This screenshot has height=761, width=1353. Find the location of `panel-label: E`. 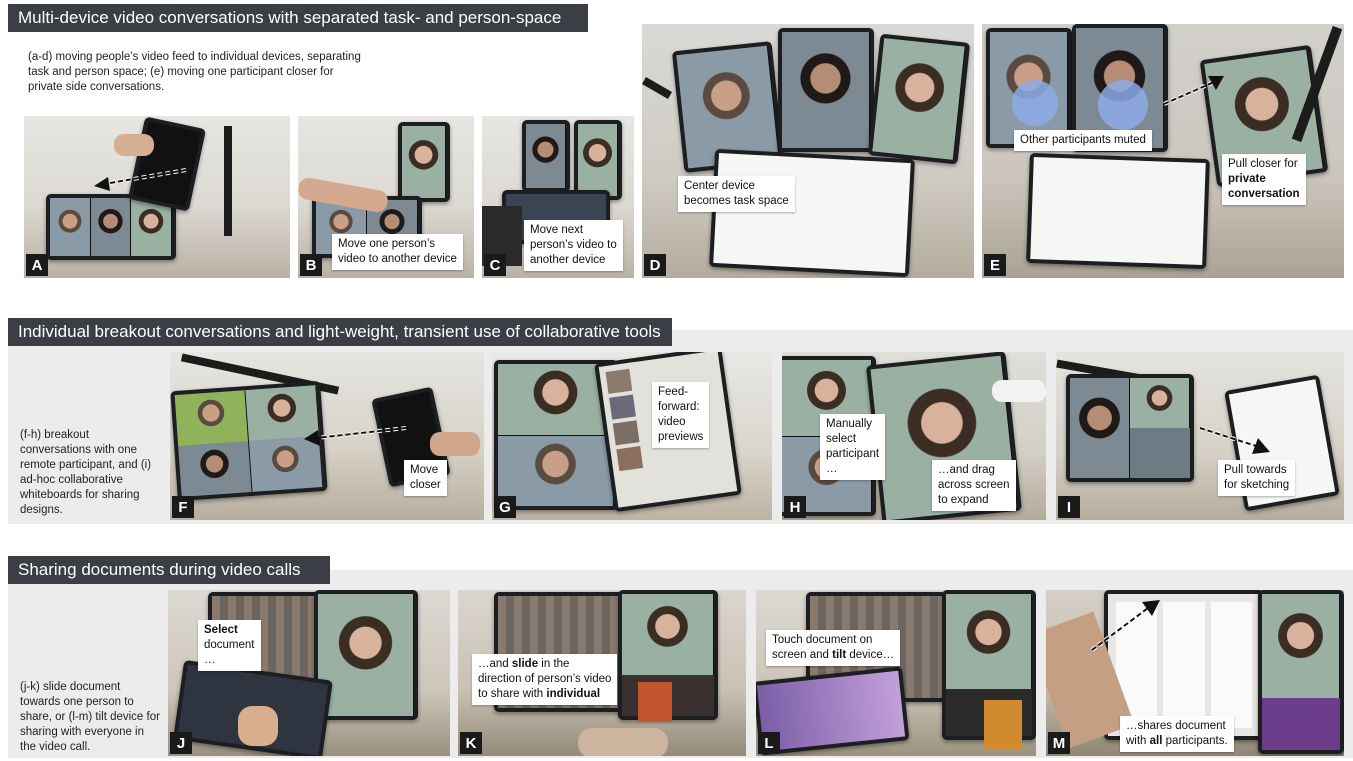

panel-label: E is located at coordinates (995, 265).